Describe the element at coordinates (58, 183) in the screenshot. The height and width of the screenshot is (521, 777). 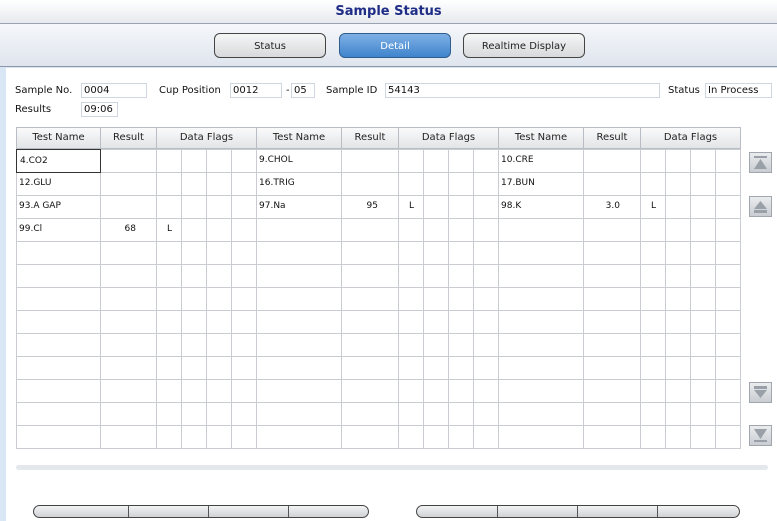
I see `test-name-cell: 12.GLU` at that location.